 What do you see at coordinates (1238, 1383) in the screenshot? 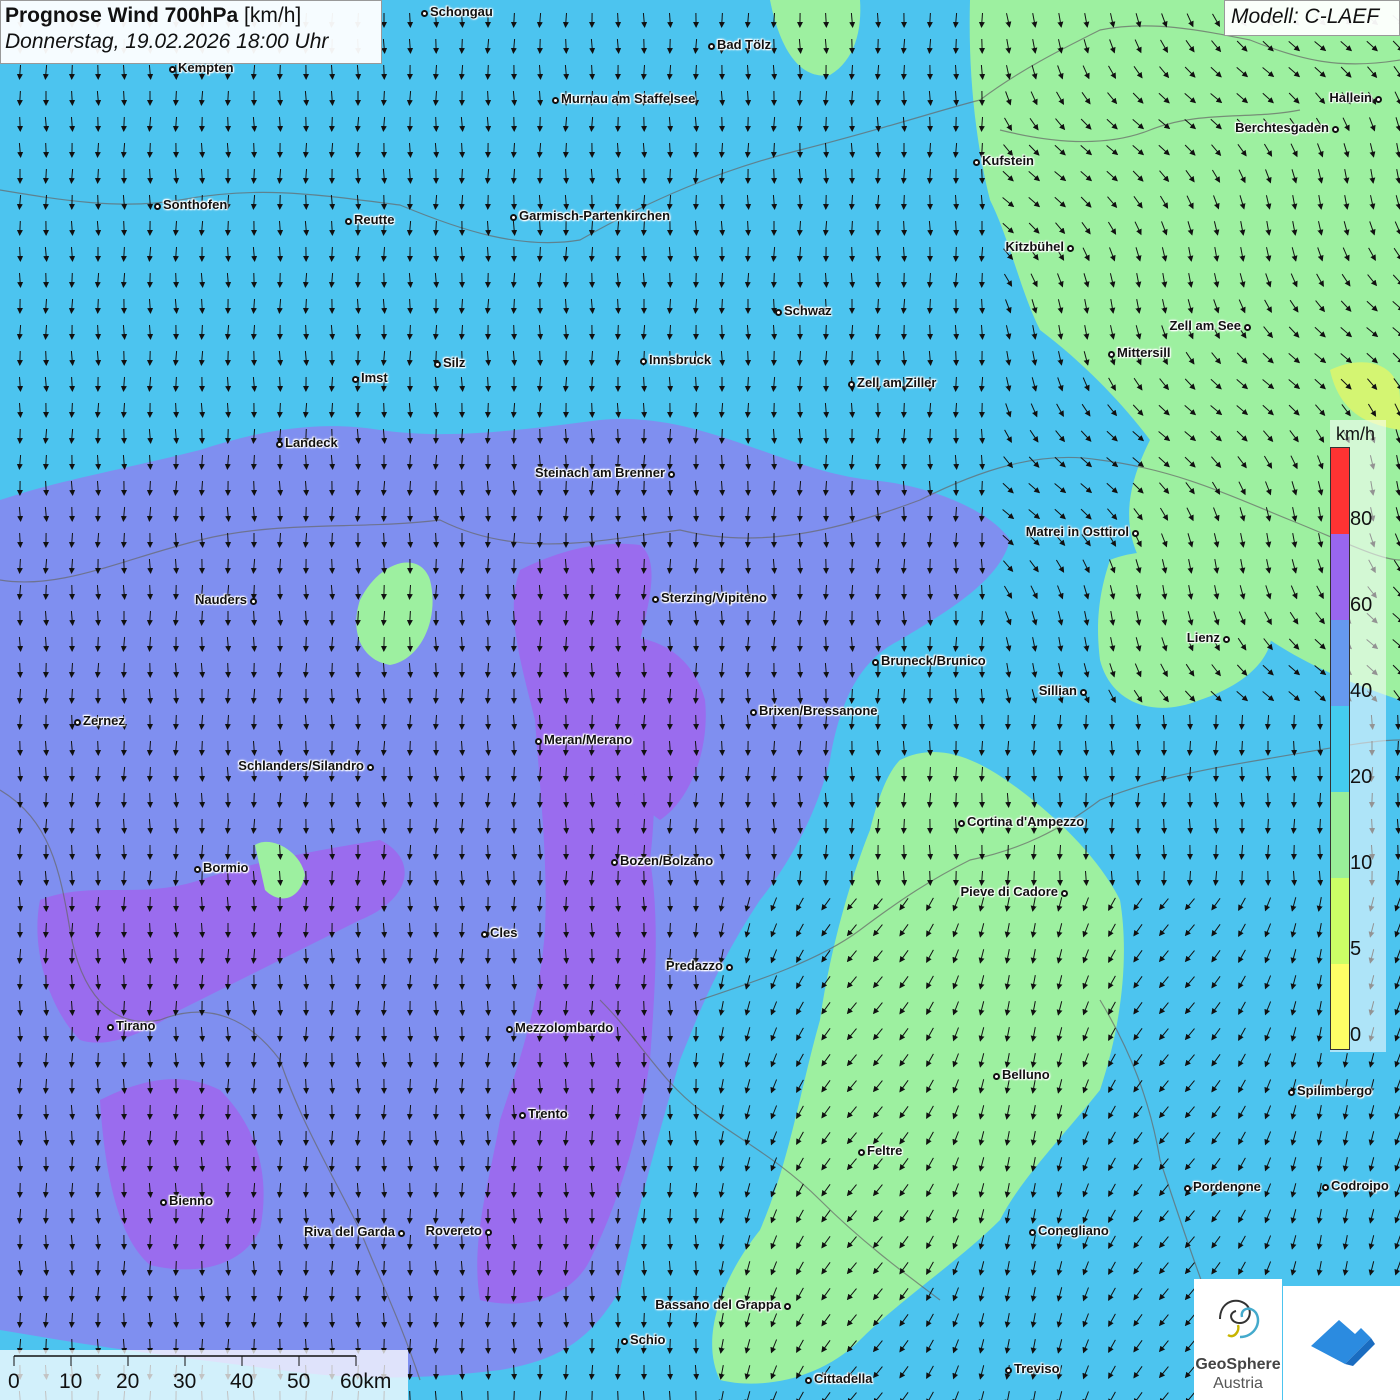
I see `logo-text-austria: Austria` at bounding box center [1238, 1383].